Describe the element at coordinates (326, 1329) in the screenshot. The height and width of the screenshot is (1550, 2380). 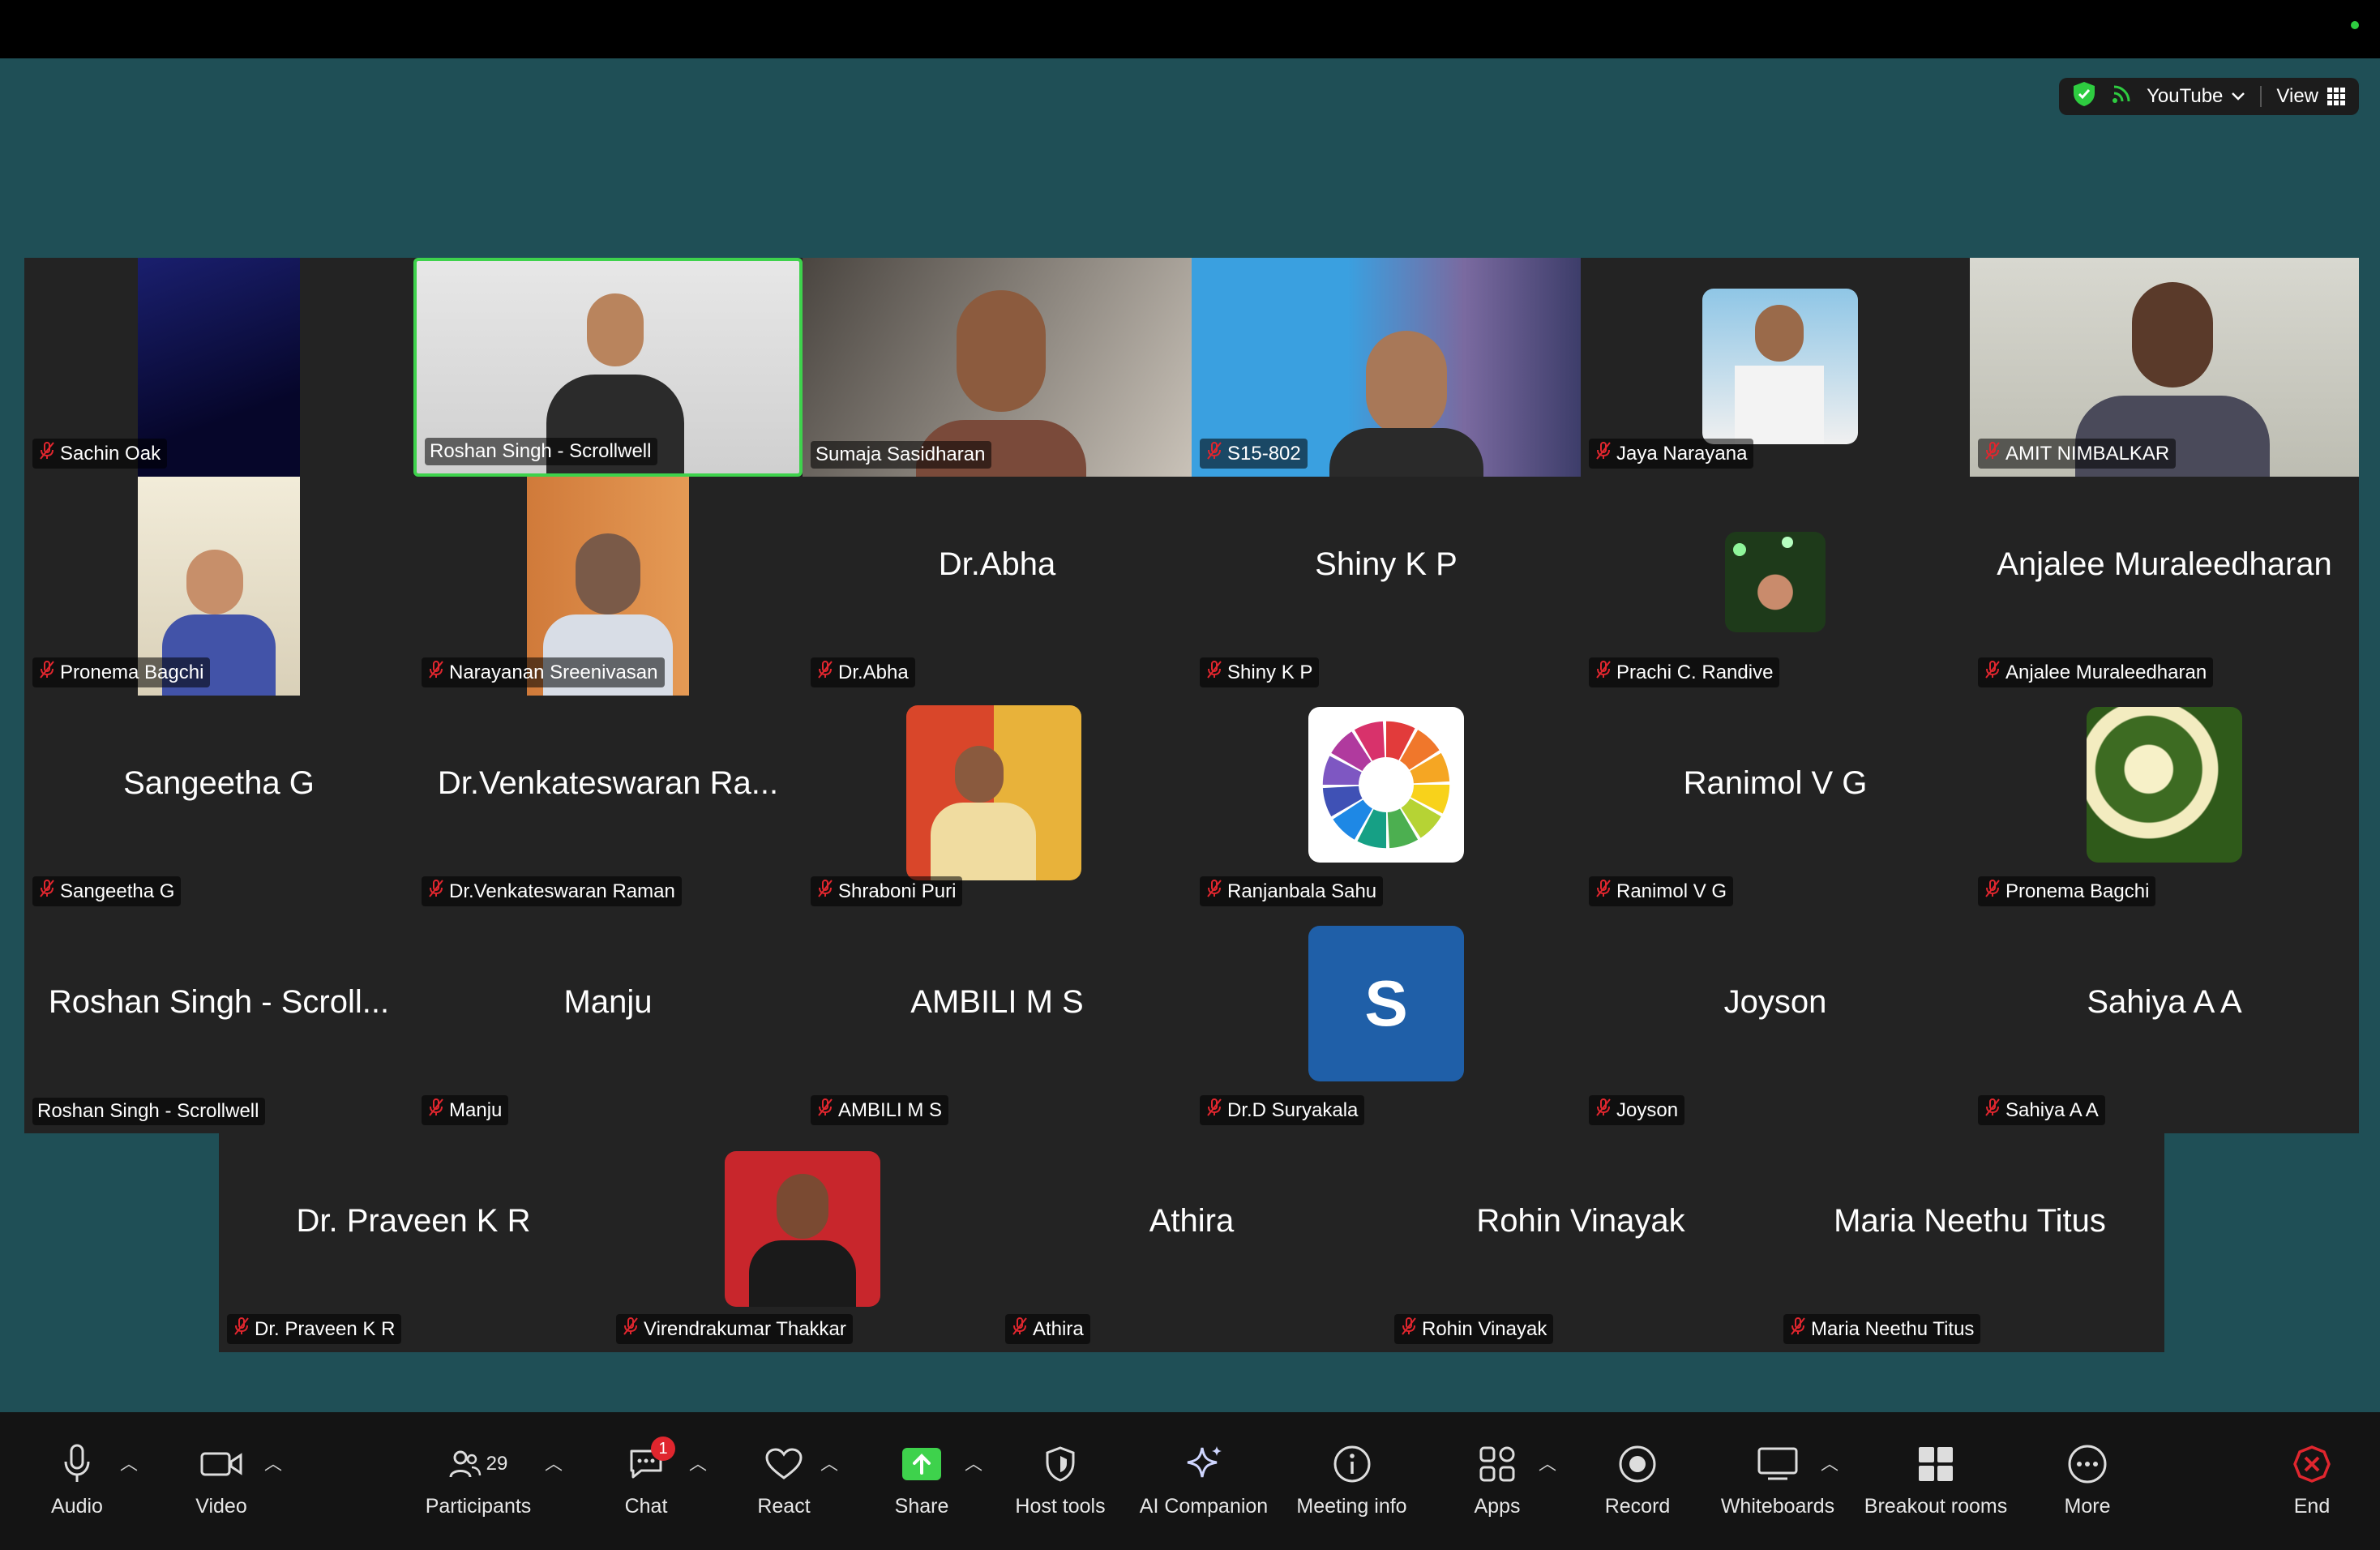
I see `participant-name: Dr. Praveen K R` at that location.